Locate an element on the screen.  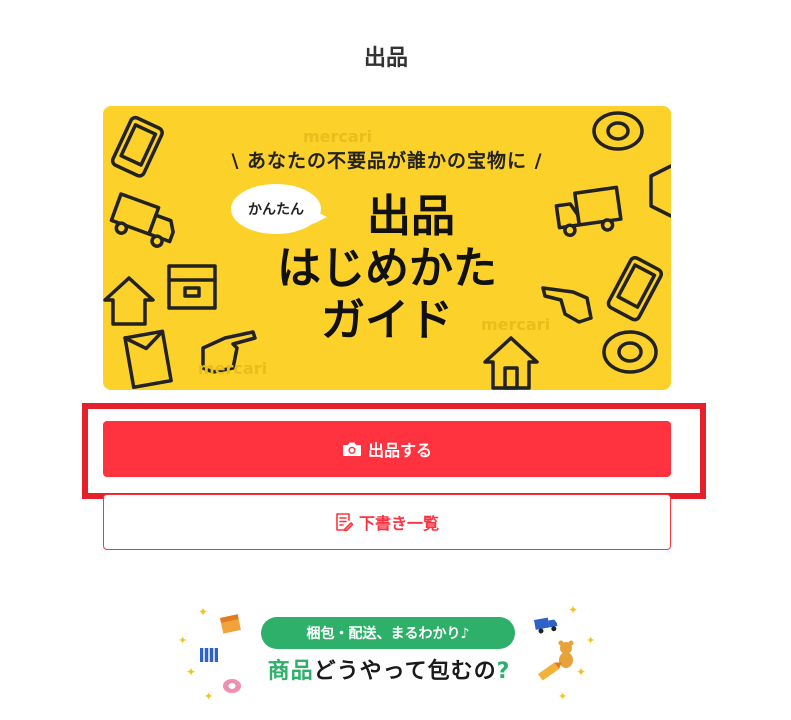
banner-heading-line2: はじめかた is located at coordinates (387, 268).